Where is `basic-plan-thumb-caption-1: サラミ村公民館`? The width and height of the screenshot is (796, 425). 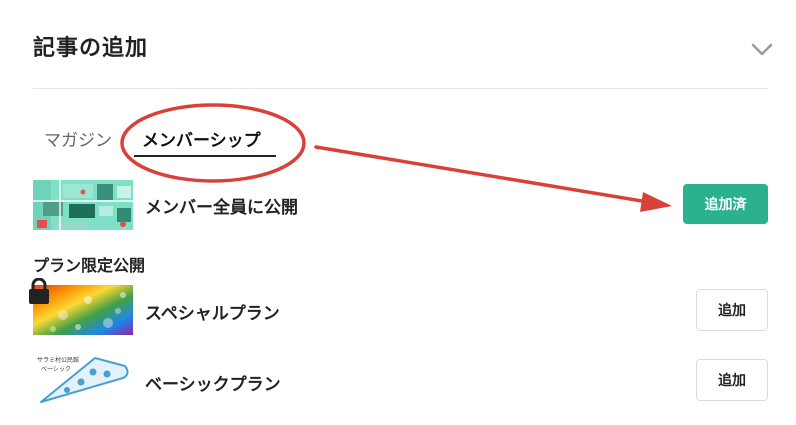
basic-plan-thumb-caption-1: サラミ村公民館 is located at coordinates (58, 360).